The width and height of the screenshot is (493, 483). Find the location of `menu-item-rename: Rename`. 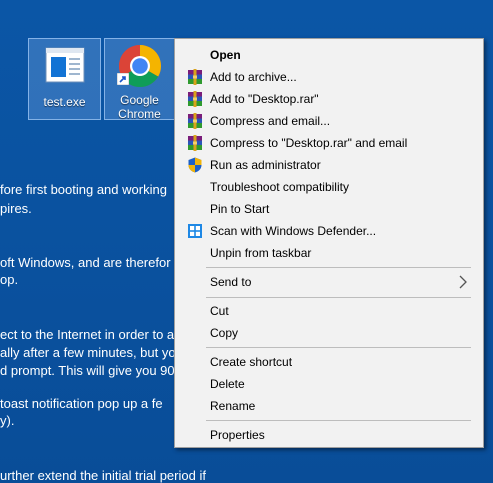

menu-item-rename: Rename is located at coordinates (329, 406).